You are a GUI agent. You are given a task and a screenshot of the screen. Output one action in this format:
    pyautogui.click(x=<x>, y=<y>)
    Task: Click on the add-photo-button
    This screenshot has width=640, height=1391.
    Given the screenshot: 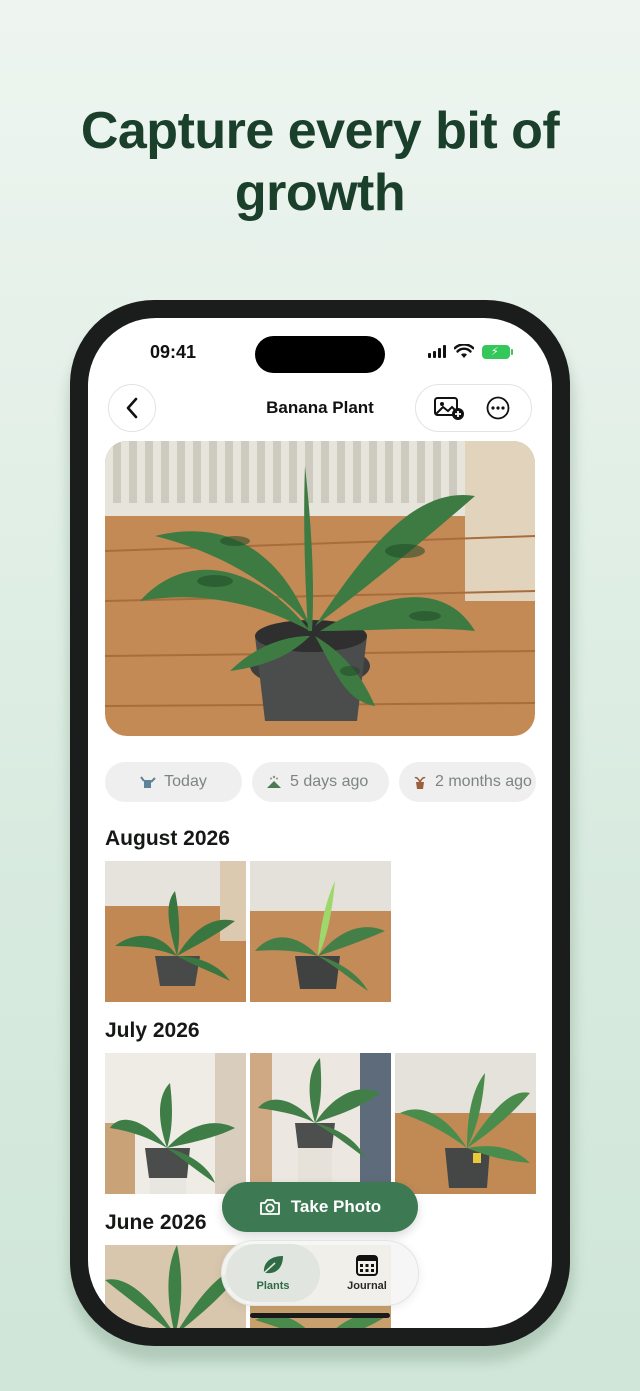 What is the action you would take?
    pyautogui.click(x=449, y=408)
    